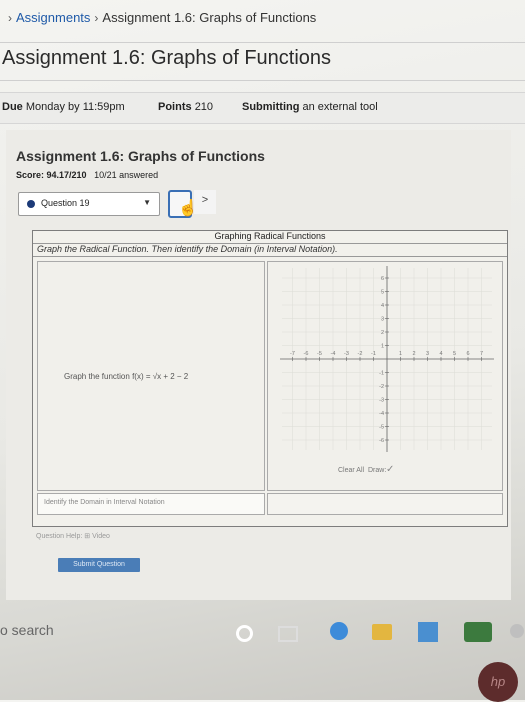 This screenshot has width=525, height=702. Describe the element at coordinates (292, 354) in the screenshot. I see `x-tick-label: -7` at that location.